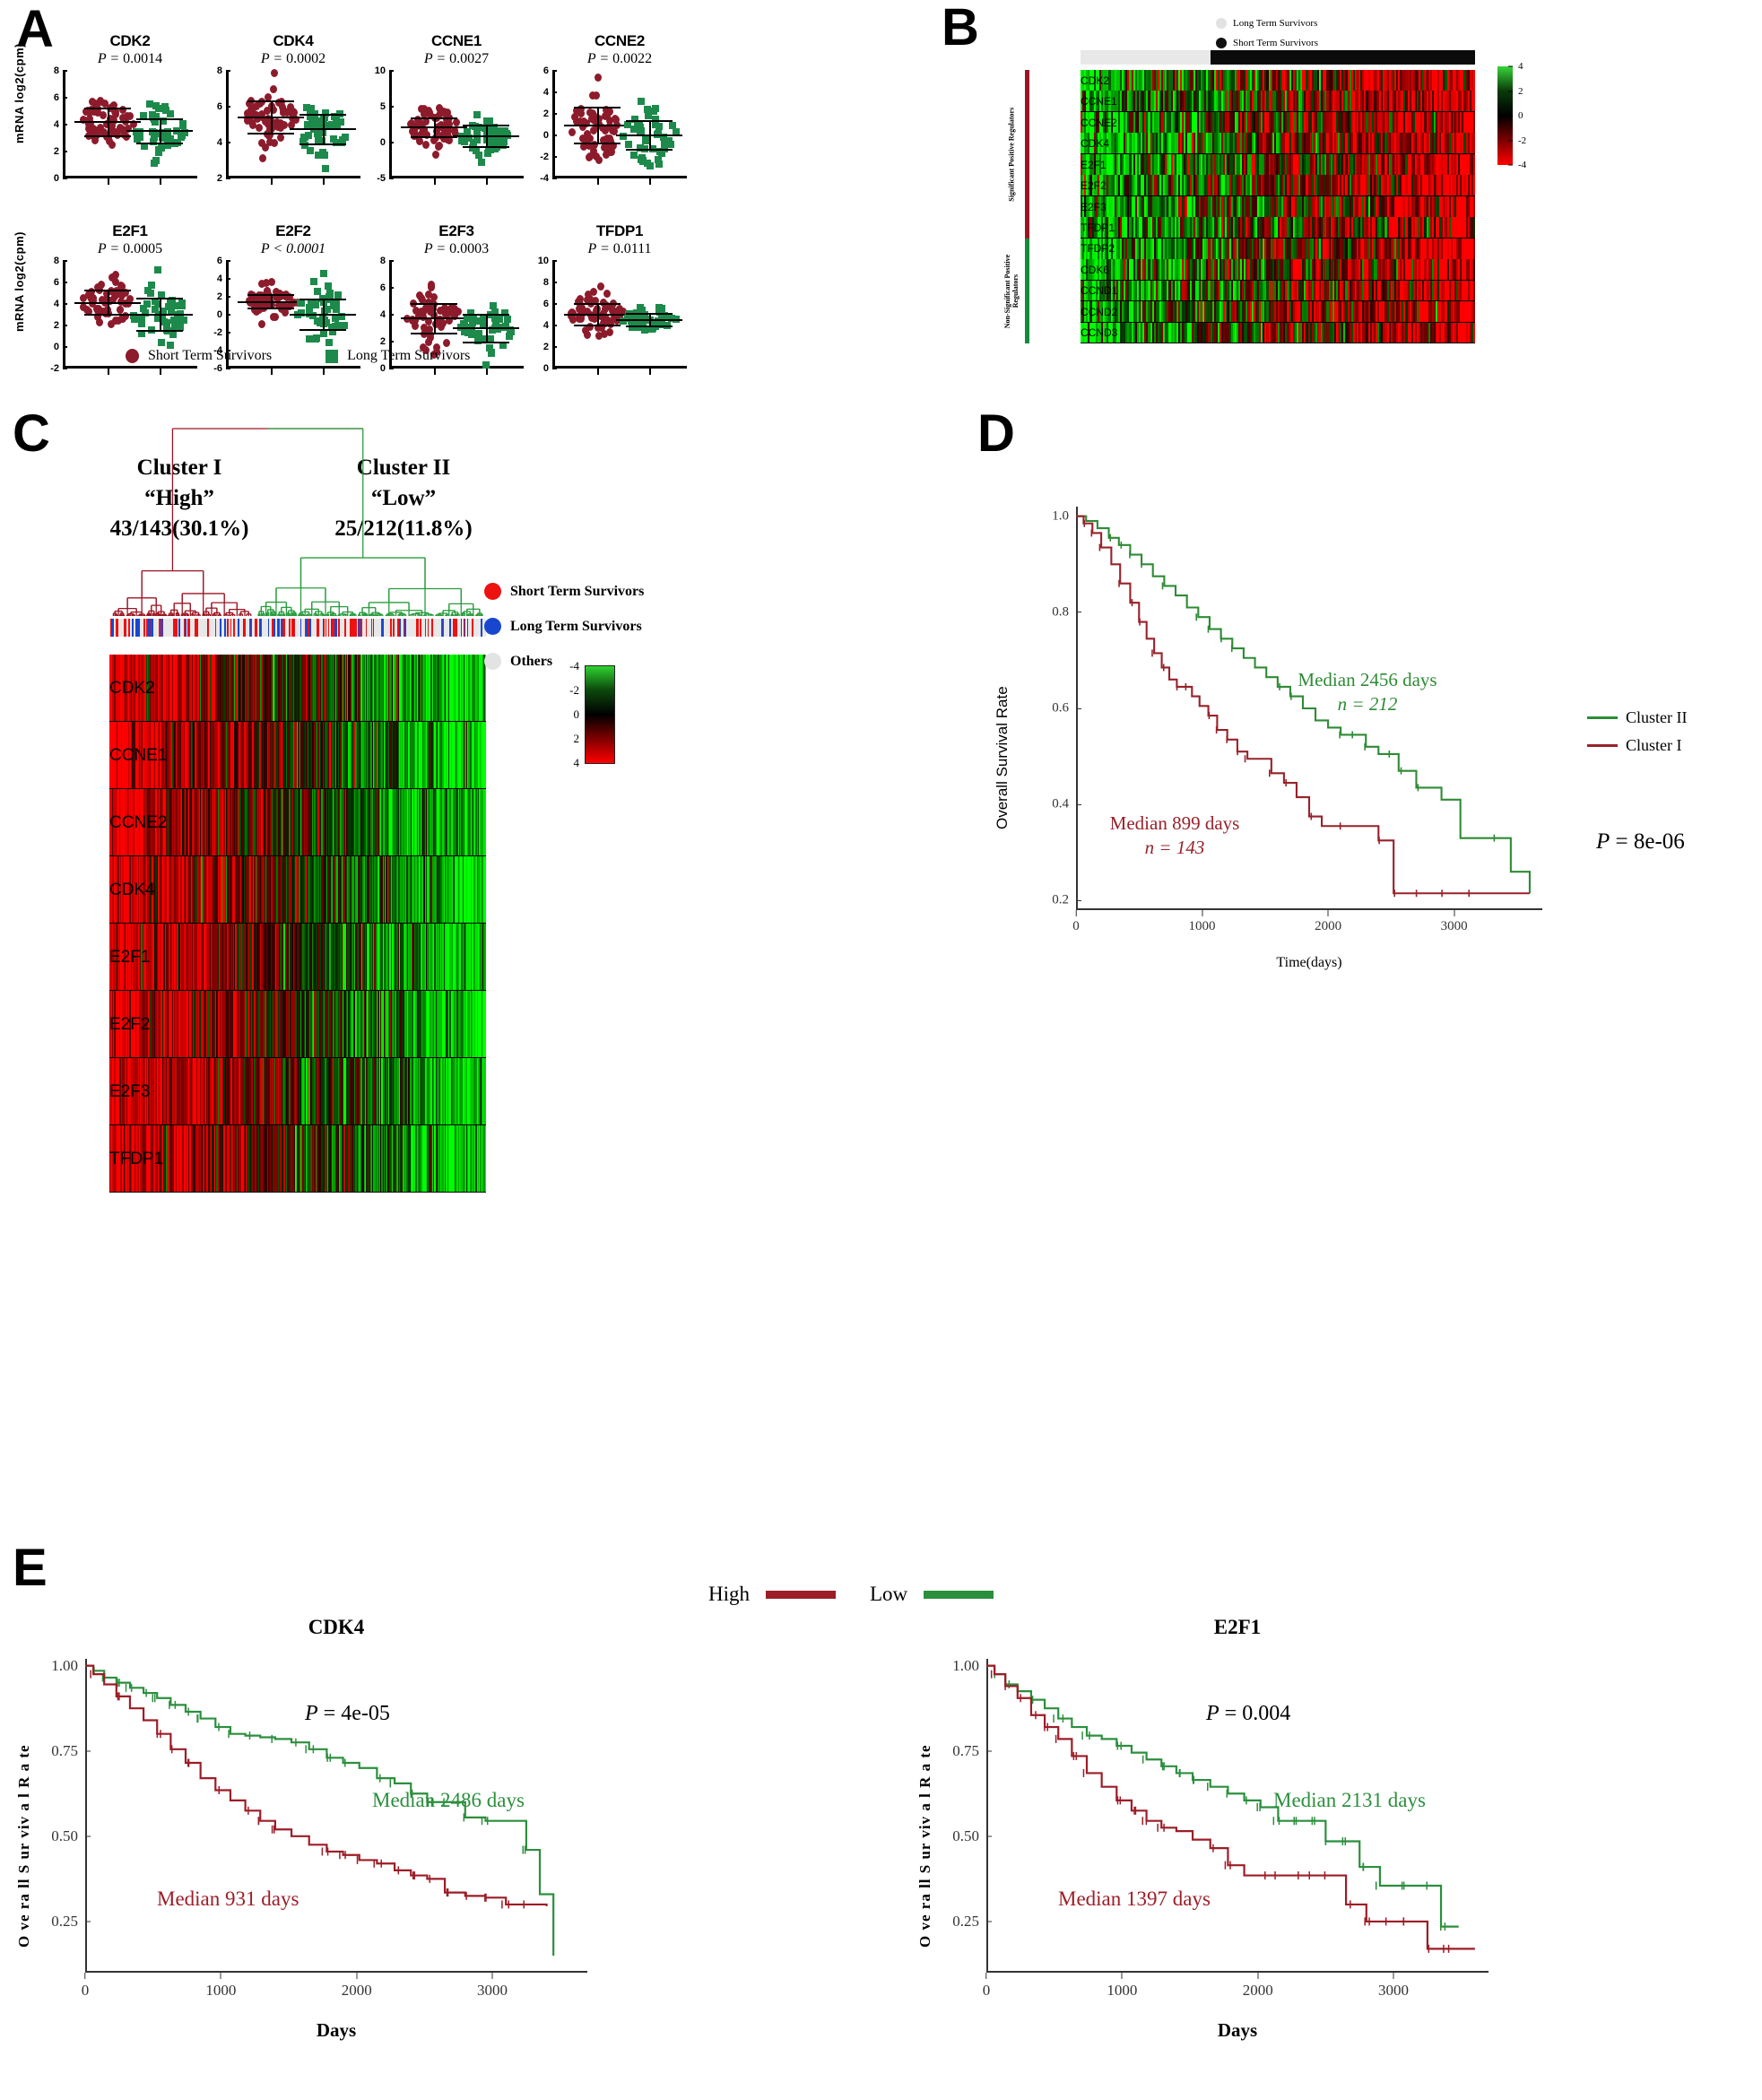 The image size is (1762, 2100). What do you see at coordinates (19, 93) in the screenshot?
I see `panel-a-ylabel-top: mRNA log2(cpm)` at bounding box center [19, 93].